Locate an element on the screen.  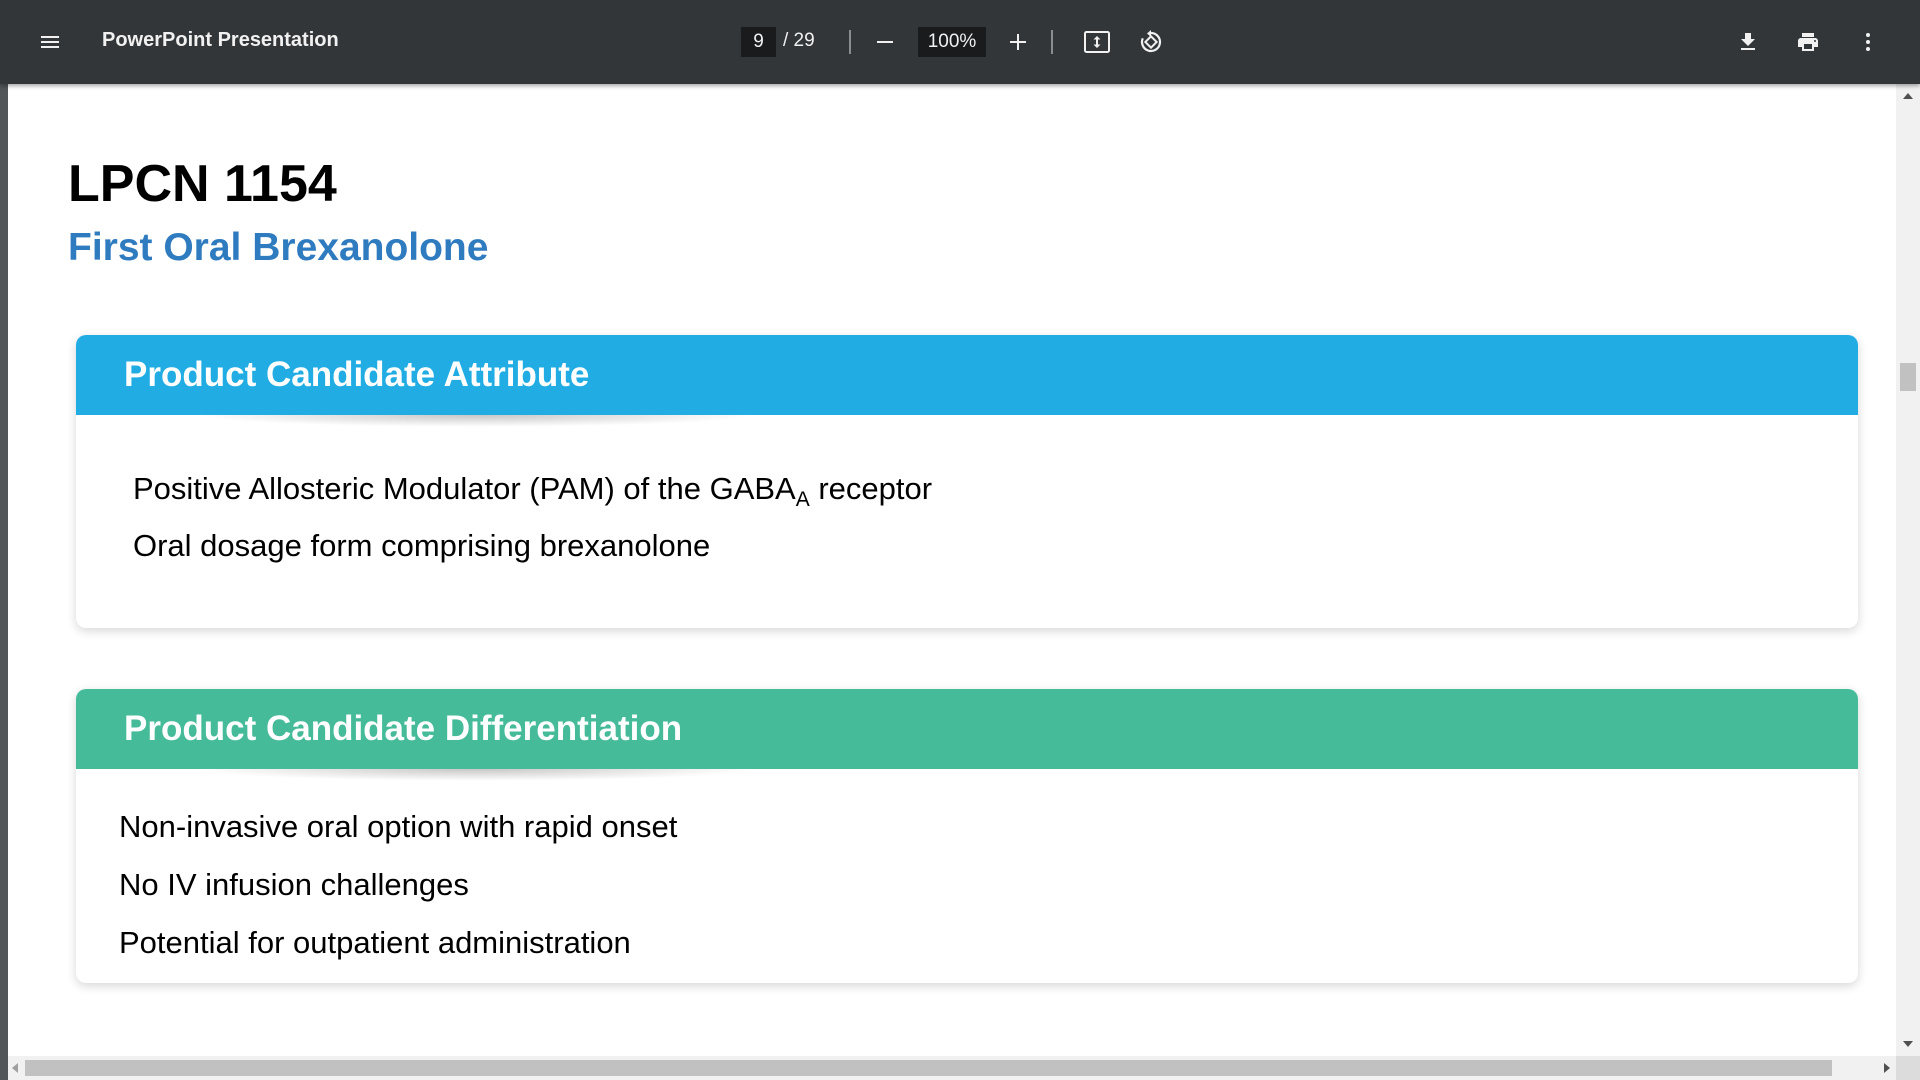
pdf-toolbar: PowerPoint Presentation / 29 is located at coordinates (960, 42).